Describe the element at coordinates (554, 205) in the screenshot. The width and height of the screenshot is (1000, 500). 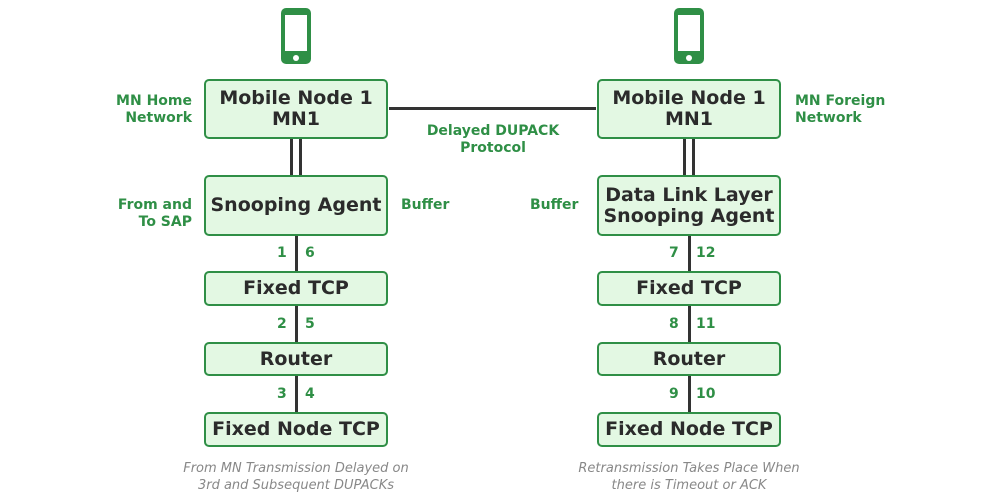
I see `right-buffer-label: Buffer` at that location.